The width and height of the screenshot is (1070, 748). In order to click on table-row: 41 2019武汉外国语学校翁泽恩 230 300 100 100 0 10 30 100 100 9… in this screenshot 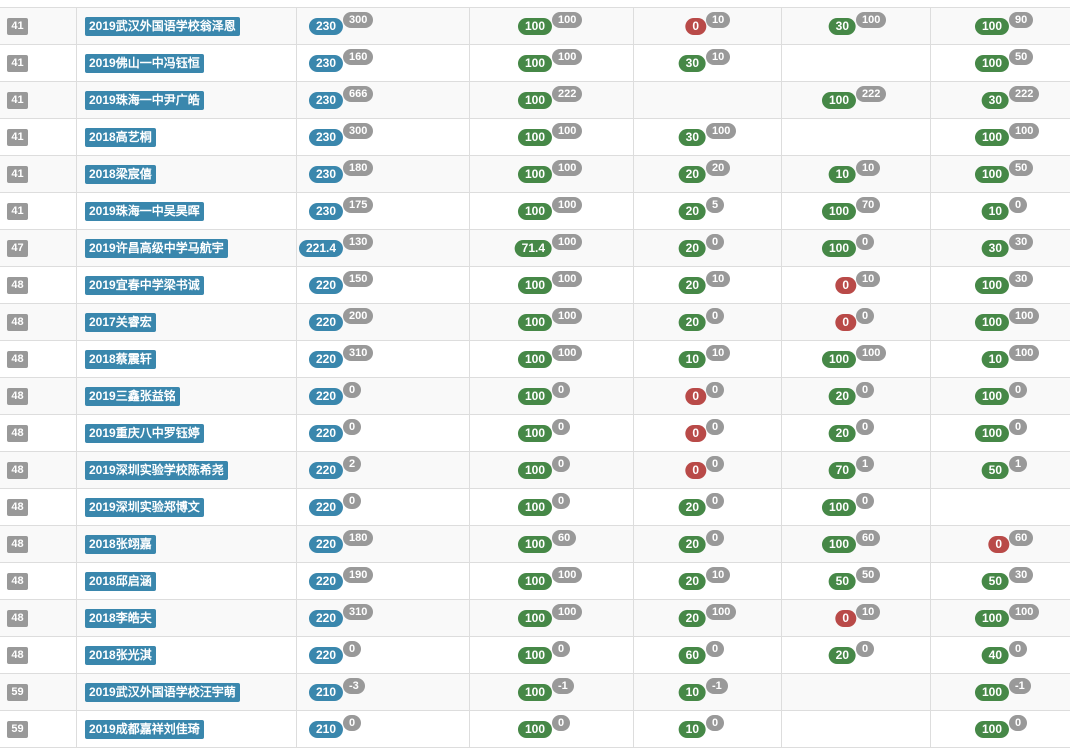, I will do `click(535, 26)`.